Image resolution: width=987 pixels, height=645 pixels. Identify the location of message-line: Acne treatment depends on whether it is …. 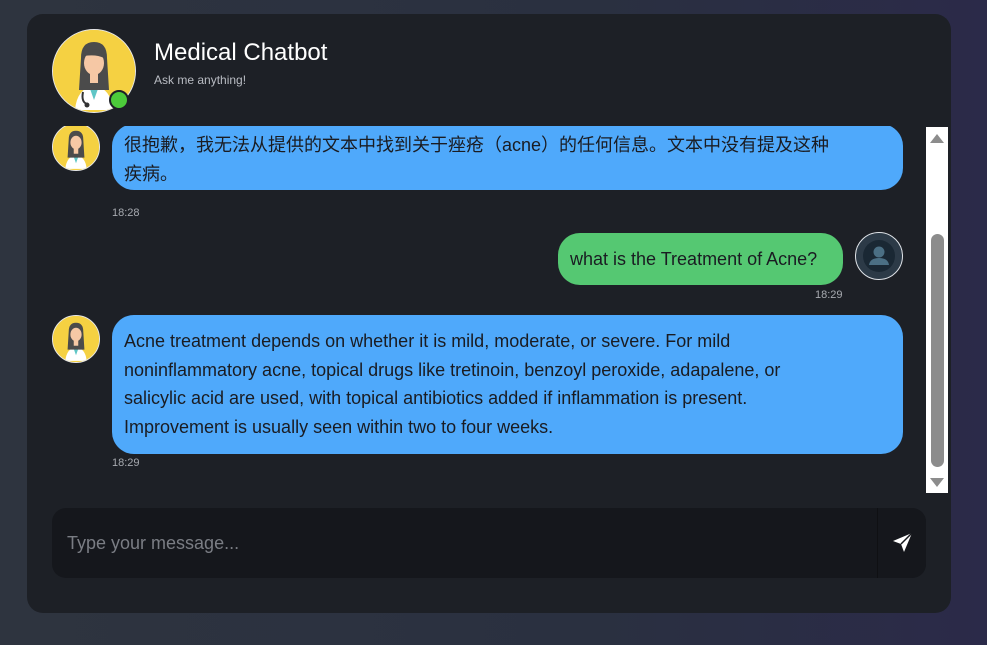
(427, 341).